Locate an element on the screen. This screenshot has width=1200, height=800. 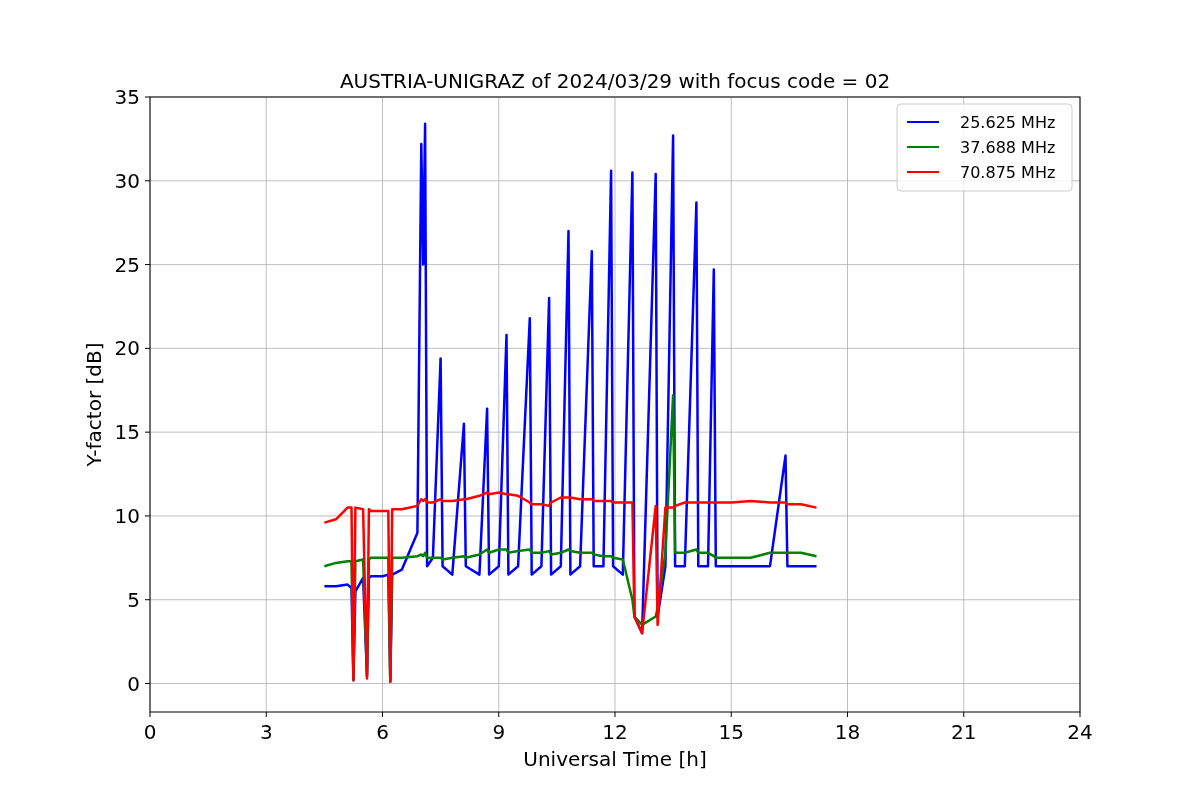
tick-label: 18 is located at coordinates (847, 732).